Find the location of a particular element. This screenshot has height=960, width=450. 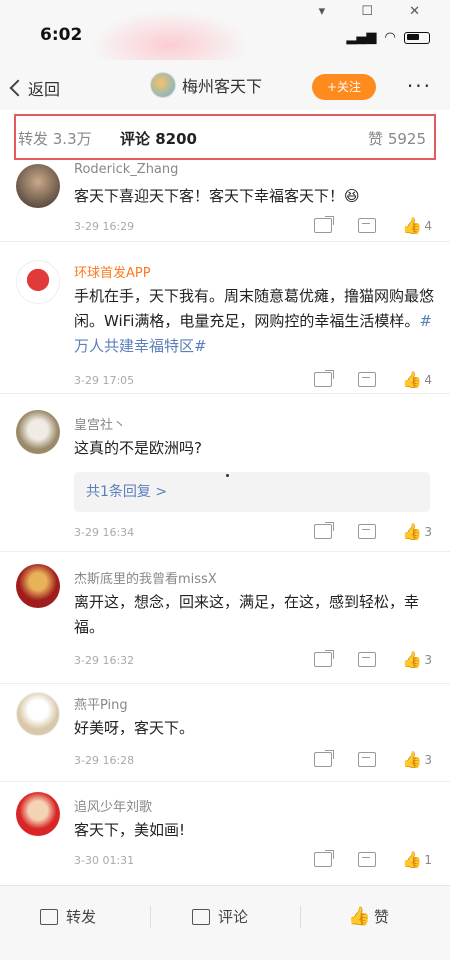

comment-author: 皇宫社丶 is located at coordinates (100, 423).